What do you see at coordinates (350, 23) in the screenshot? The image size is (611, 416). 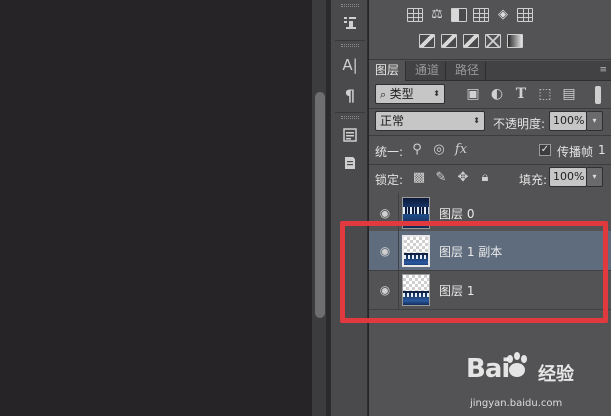 I see `stamp-icon` at bounding box center [350, 23].